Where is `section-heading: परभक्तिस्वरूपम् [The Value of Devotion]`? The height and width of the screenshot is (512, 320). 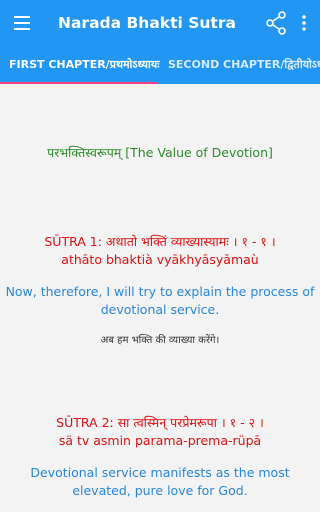
section-heading: परभक्तिस्वरूपम् [The Value of Devotion] is located at coordinates (160, 152).